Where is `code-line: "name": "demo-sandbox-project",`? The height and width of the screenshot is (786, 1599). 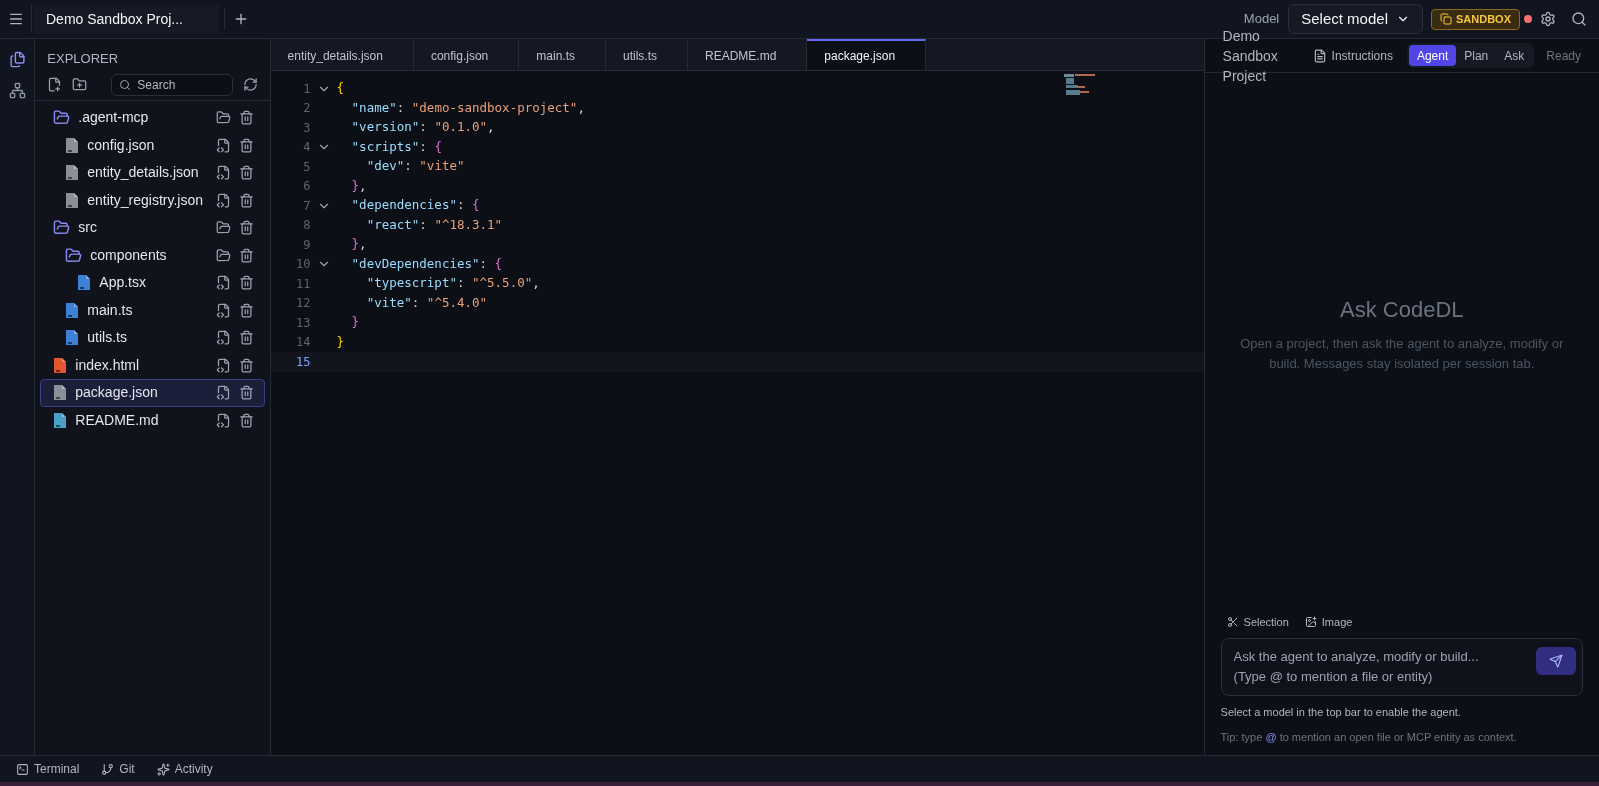 code-line: "name": "demo-sandbox-project", is located at coordinates (467, 107).